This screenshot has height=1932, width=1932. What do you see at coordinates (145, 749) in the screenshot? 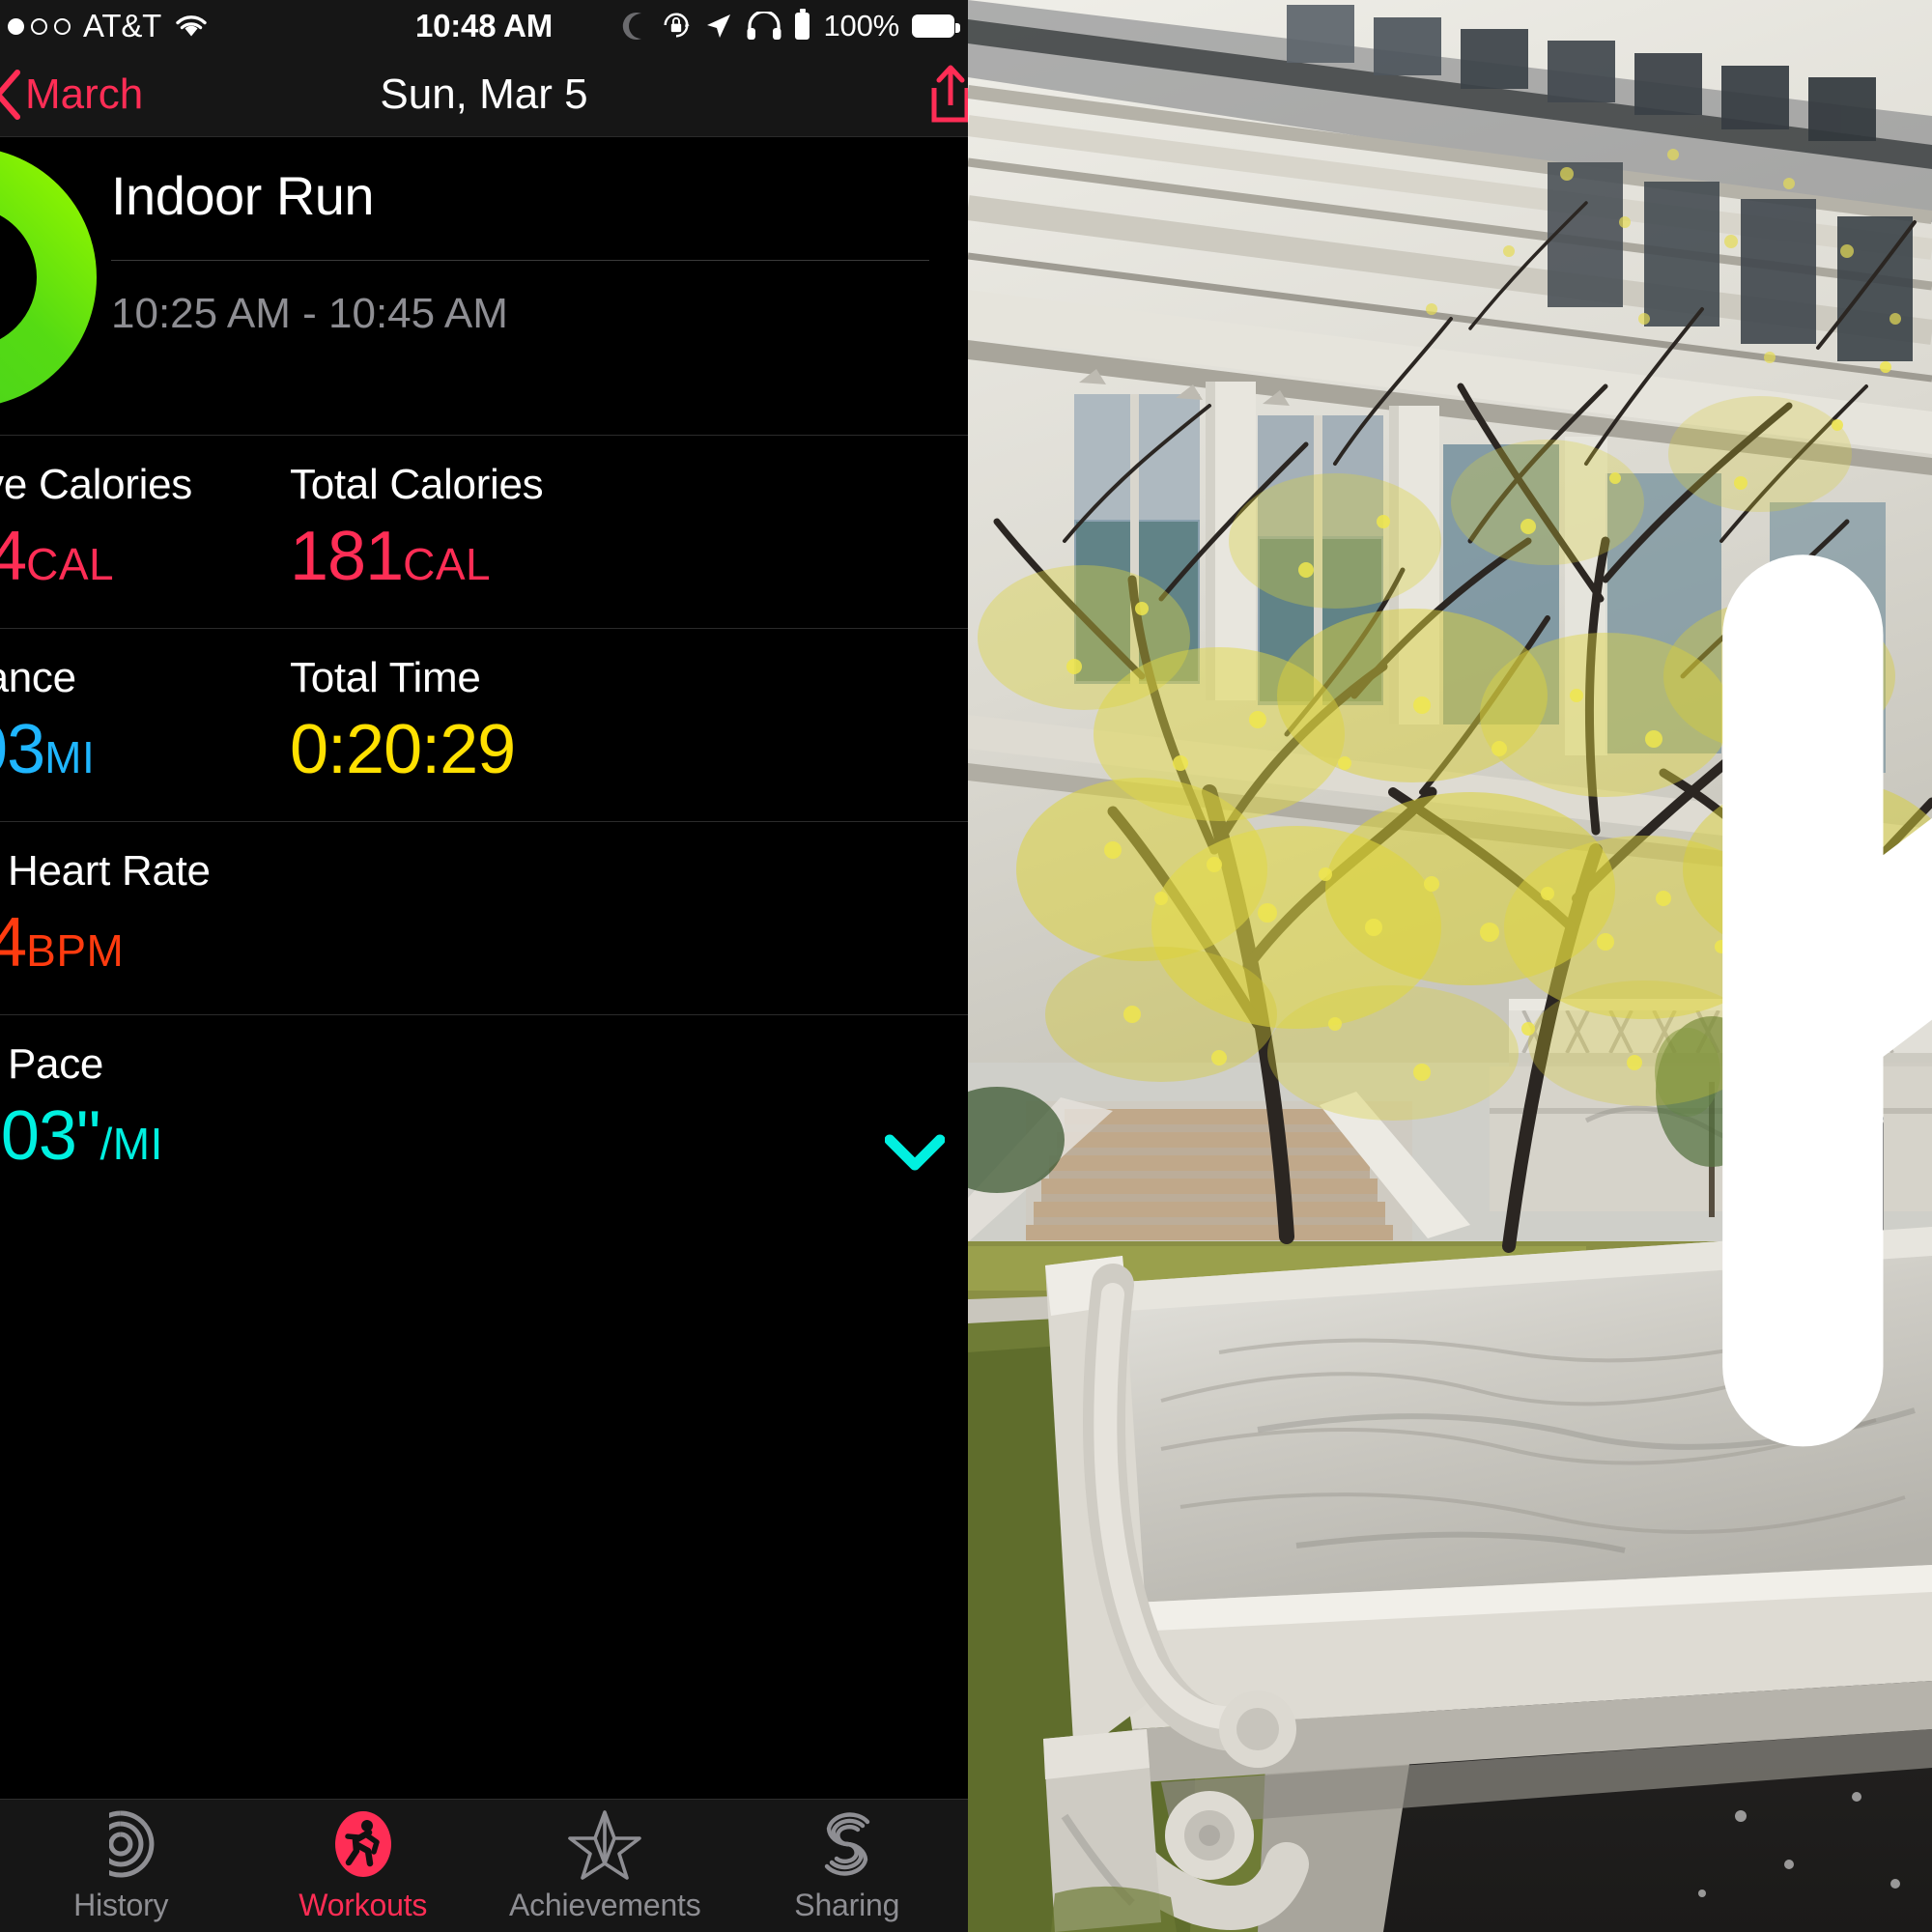
I see `metric-value: 2.03MI` at bounding box center [145, 749].